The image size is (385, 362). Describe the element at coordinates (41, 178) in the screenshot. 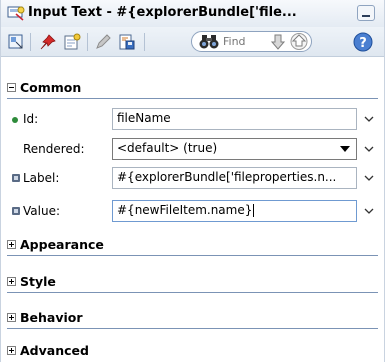

I see `label-label: Label:` at that location.